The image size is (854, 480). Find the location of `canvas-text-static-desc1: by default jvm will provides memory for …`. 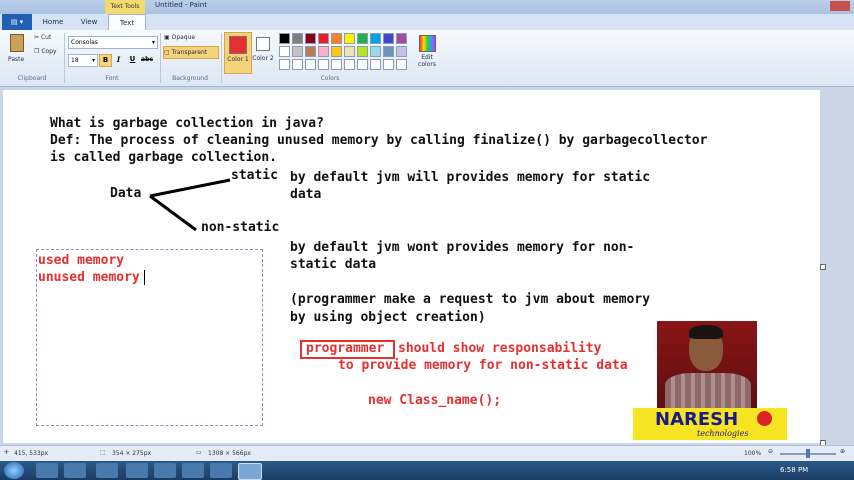

canvas-text-static-desc1: by default jvm will provides memory for … is located at coordinates (470, 177).